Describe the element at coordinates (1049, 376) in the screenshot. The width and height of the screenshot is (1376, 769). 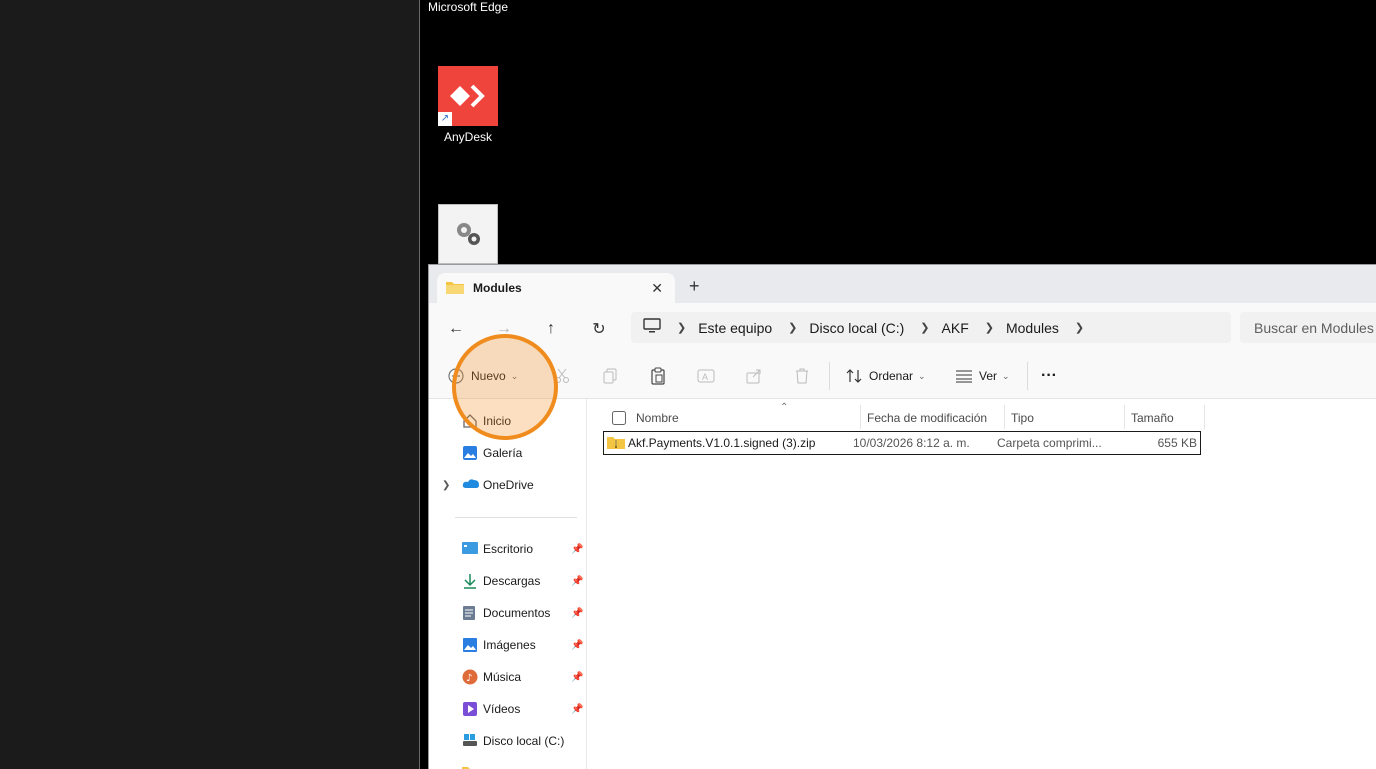
I see `more-options-icon: ···` at that location.